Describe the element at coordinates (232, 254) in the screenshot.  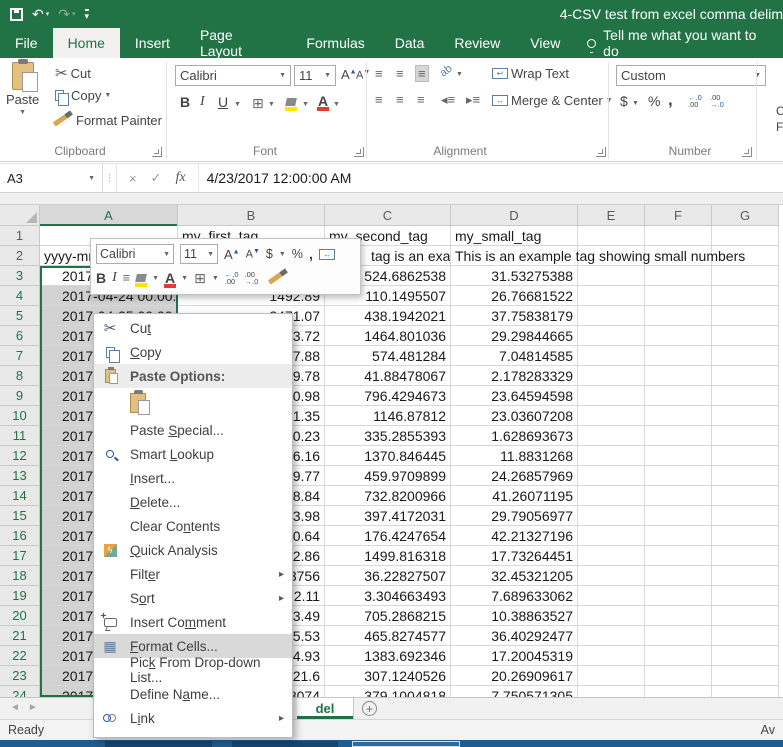
I see `mini-grow-font-button: A▲` at that location.